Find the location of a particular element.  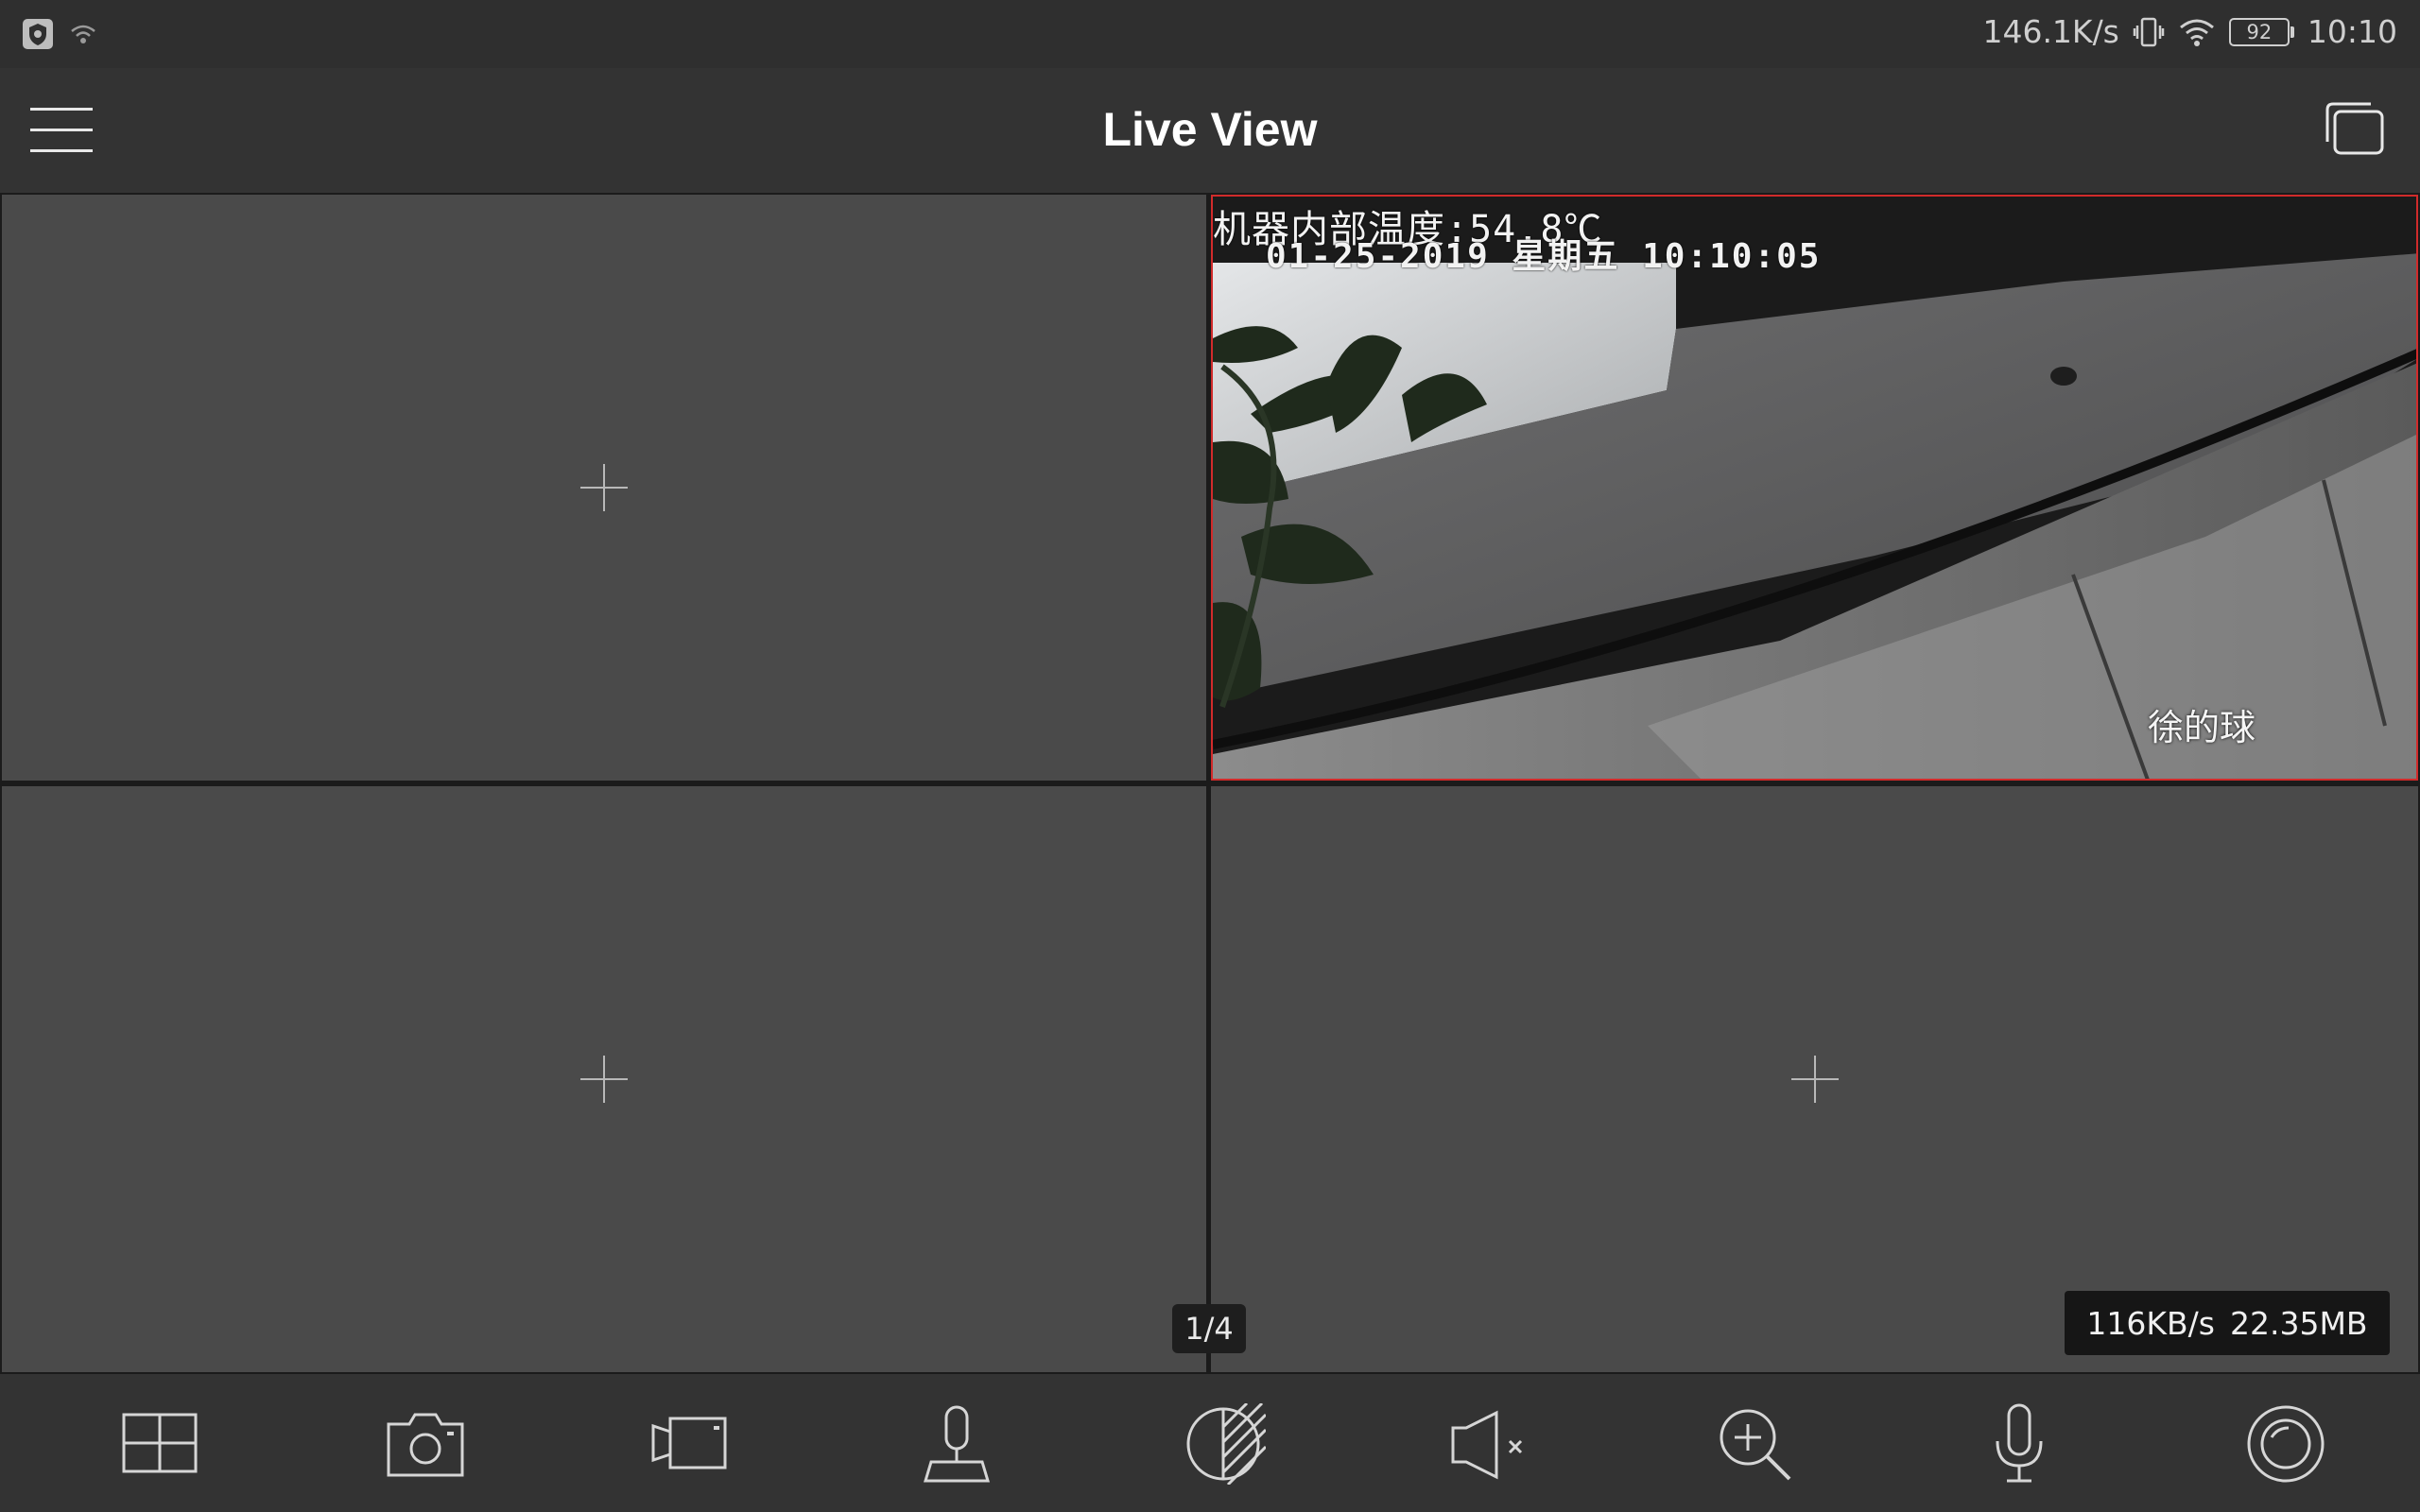

image-quality-button is located at coordinates (1224, 1444).